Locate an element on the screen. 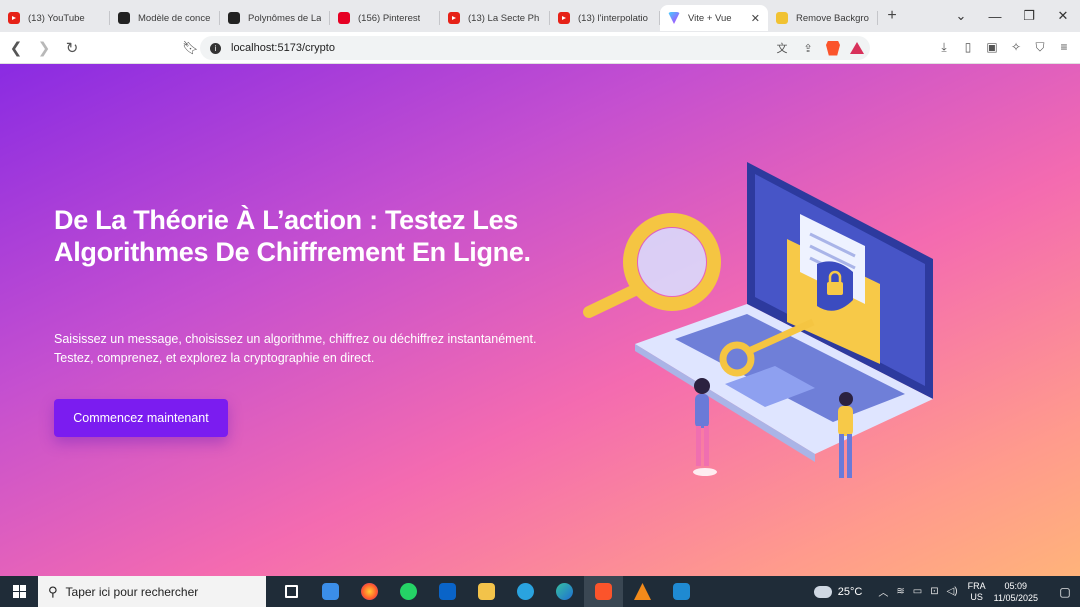 Image resolution: width=1080 pixels, height=607 pixels. translate-icon: 文 is located at coordinates (782, 48).